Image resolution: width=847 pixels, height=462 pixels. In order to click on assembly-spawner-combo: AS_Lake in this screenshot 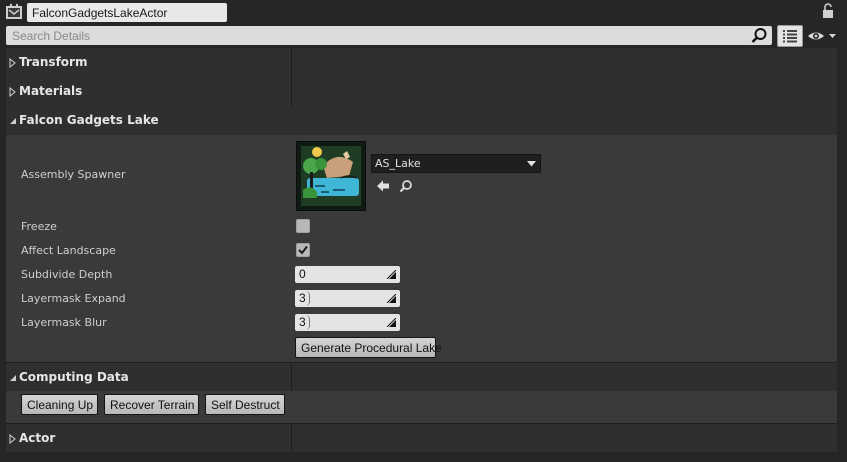, I will do `click(456, 163)`.